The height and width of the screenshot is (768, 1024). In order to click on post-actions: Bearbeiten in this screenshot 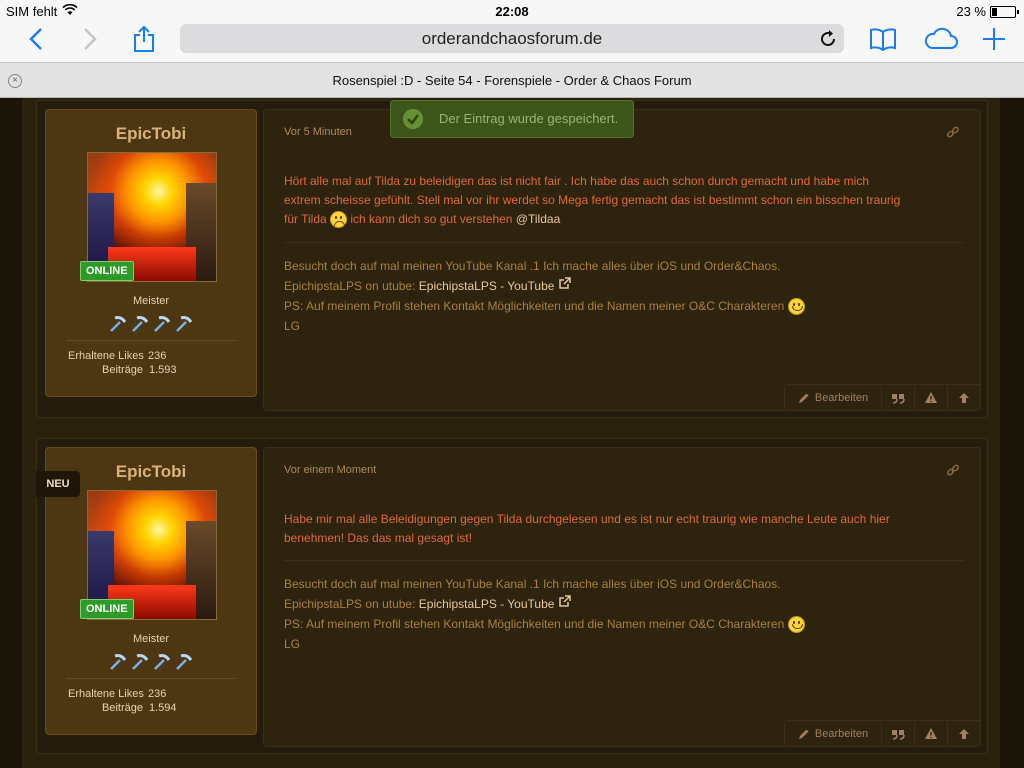, I will do `click(882, 397)`.